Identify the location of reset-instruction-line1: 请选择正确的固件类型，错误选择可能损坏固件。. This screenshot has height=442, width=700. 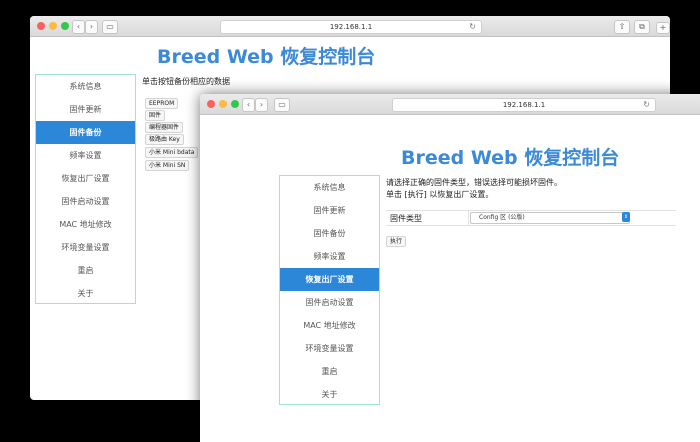
(474, 182).